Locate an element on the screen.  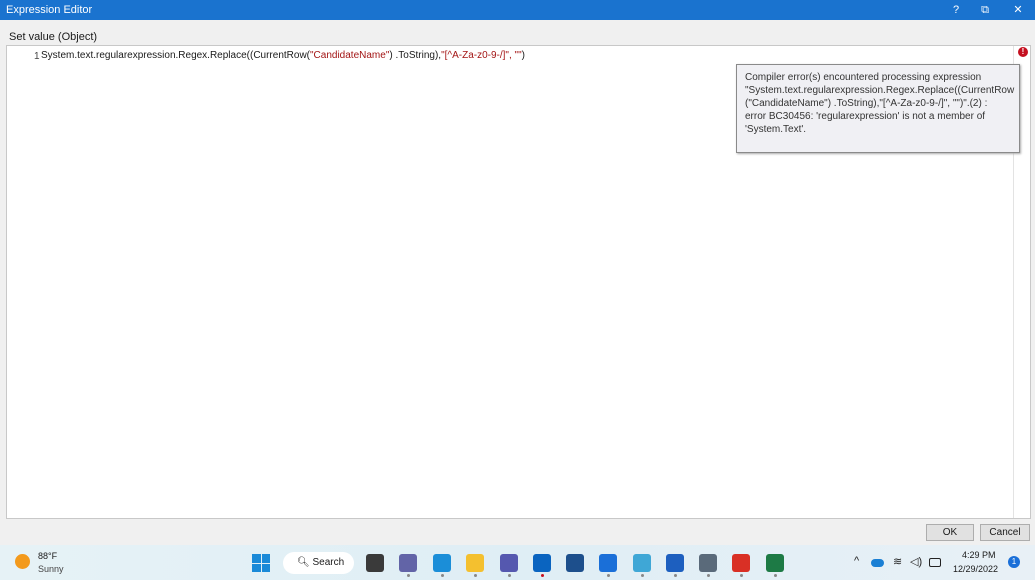
store-icon is located at coordinates (575, 563).